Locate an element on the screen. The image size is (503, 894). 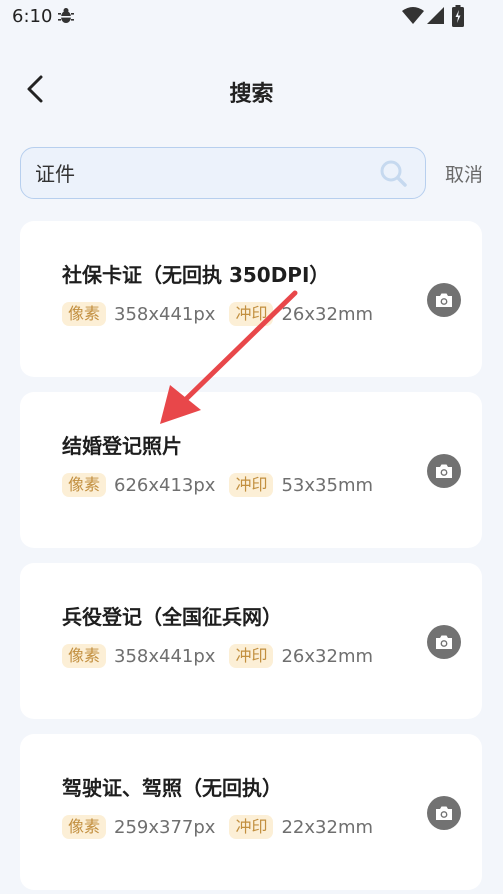
card-title: 社保卡证（无回执 350DPI） is located at coordinates (196, 275).